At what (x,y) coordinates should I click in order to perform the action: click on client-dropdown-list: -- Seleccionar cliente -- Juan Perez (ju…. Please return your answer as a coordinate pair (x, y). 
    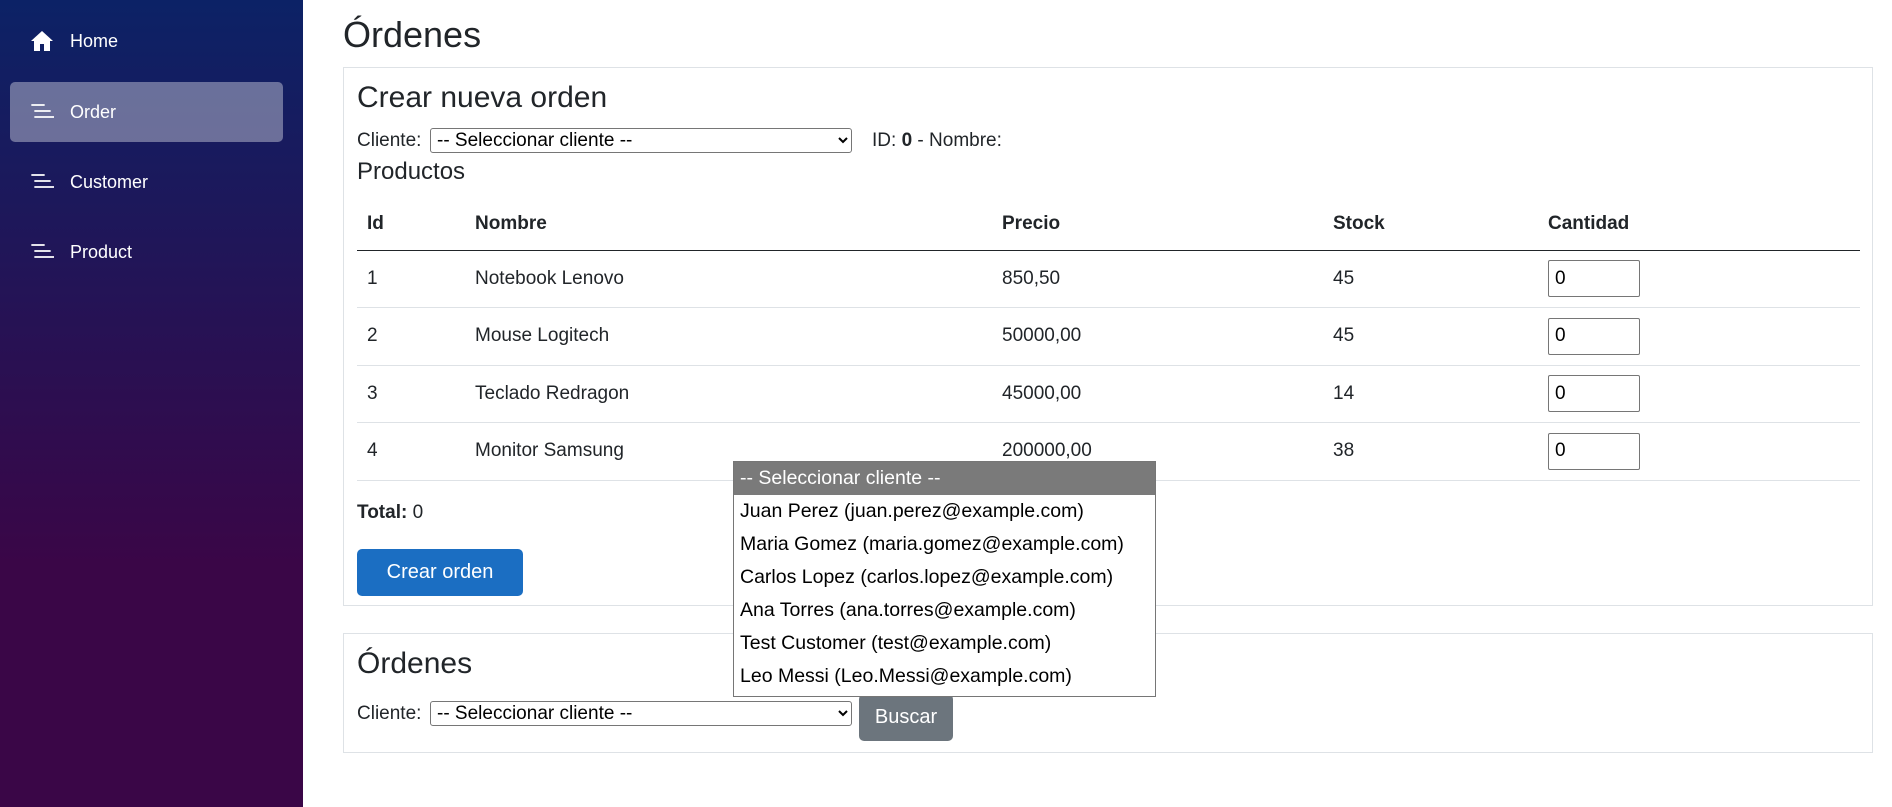
    Looking at the image, I should click on (944, 579).